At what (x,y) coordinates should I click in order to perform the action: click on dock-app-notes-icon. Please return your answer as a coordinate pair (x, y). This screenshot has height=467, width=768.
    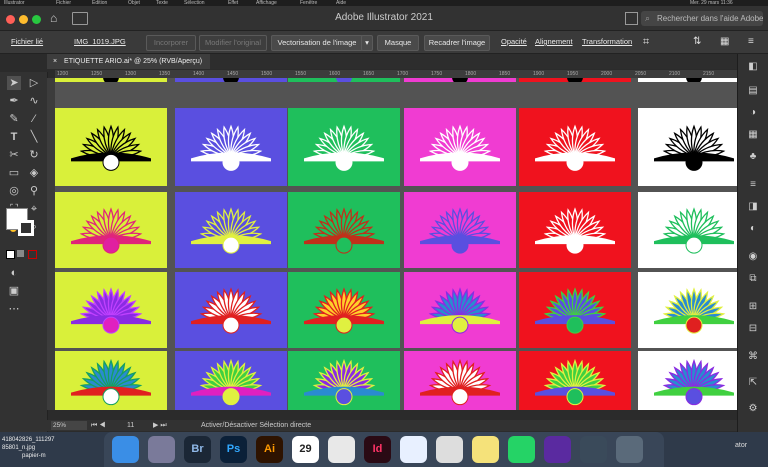
    Looking at the image, I should click on (485, 449).